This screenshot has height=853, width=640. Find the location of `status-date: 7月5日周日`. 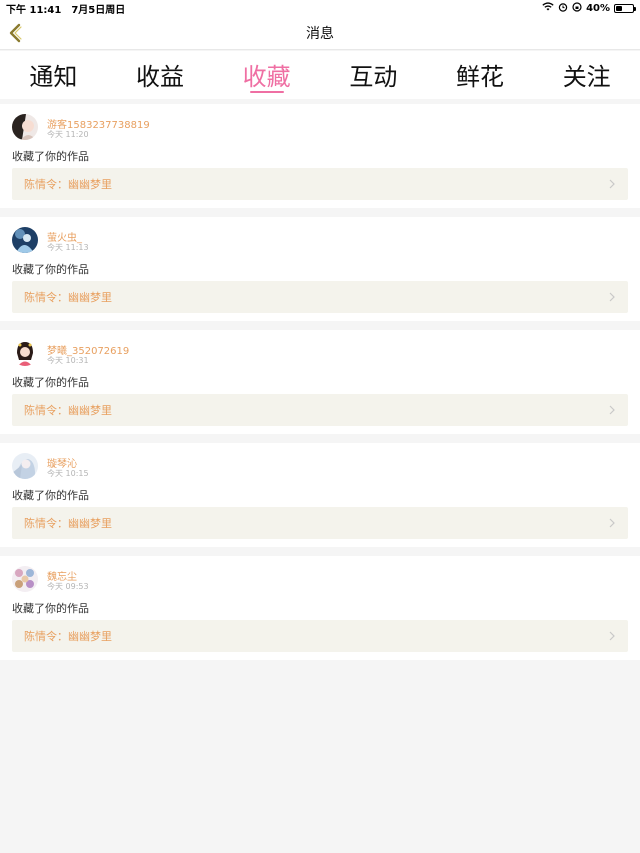

status-date: 7月5日周日 is located at coordinates (98, 10).